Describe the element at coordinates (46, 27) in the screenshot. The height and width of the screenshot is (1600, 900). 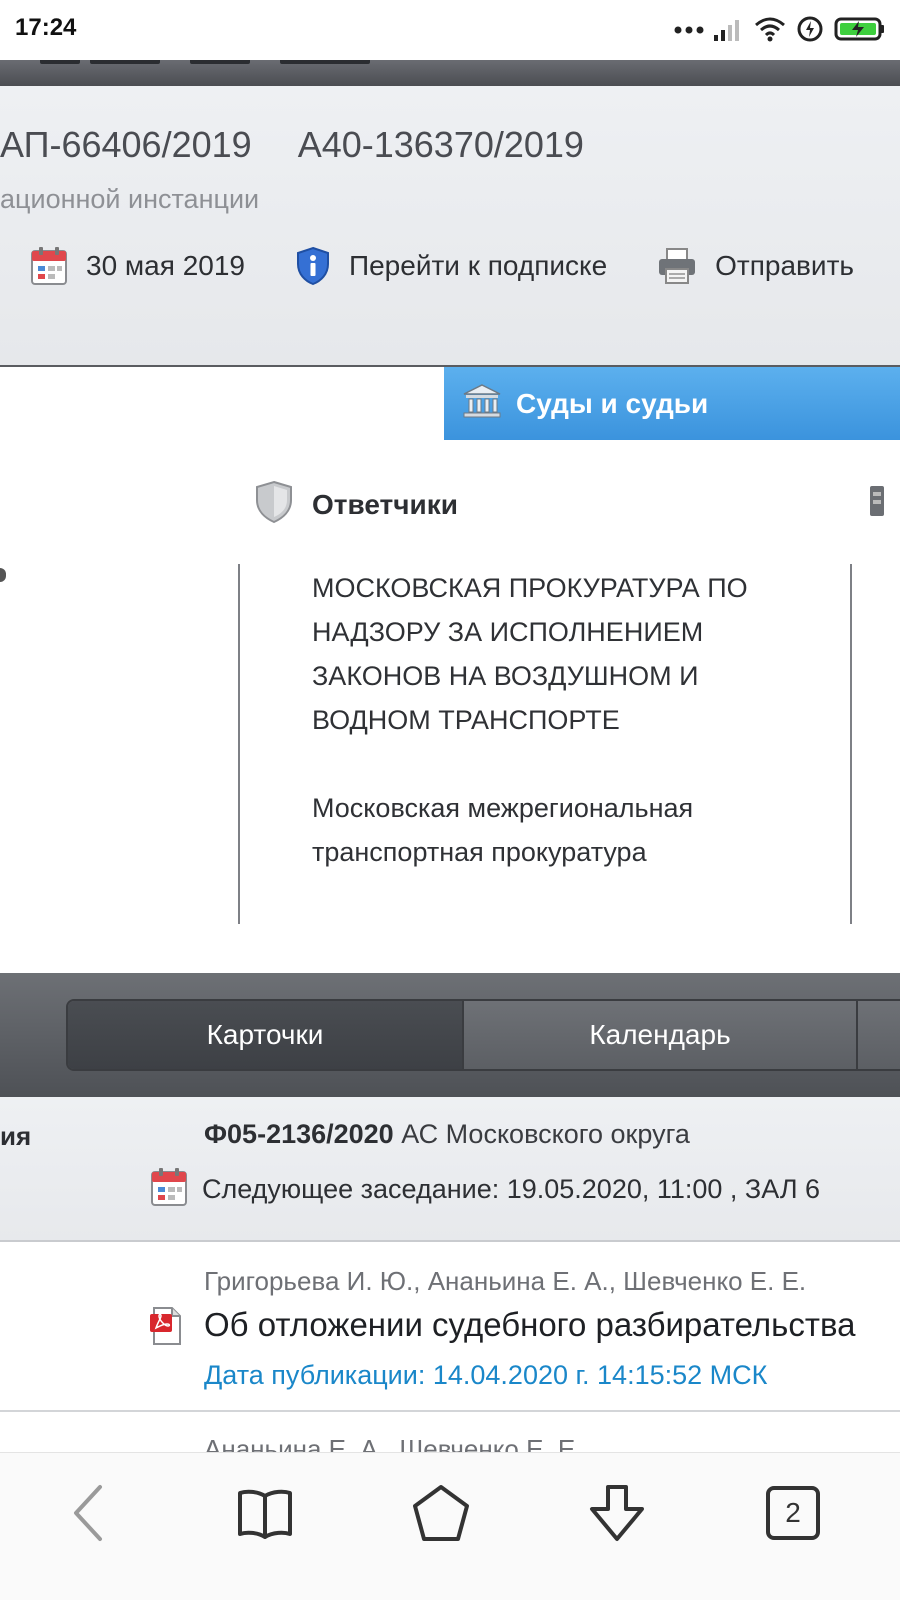
I see `status-time: 17:24` at that location.